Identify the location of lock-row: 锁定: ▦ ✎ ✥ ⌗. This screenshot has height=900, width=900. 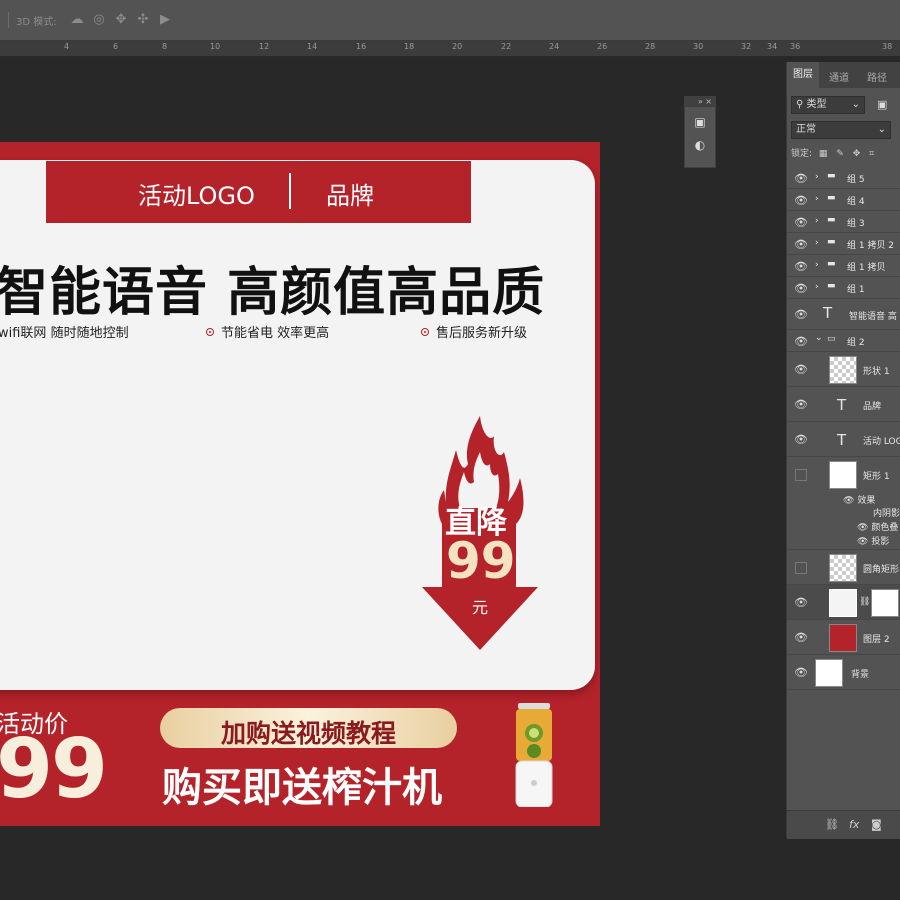
(832, 152).